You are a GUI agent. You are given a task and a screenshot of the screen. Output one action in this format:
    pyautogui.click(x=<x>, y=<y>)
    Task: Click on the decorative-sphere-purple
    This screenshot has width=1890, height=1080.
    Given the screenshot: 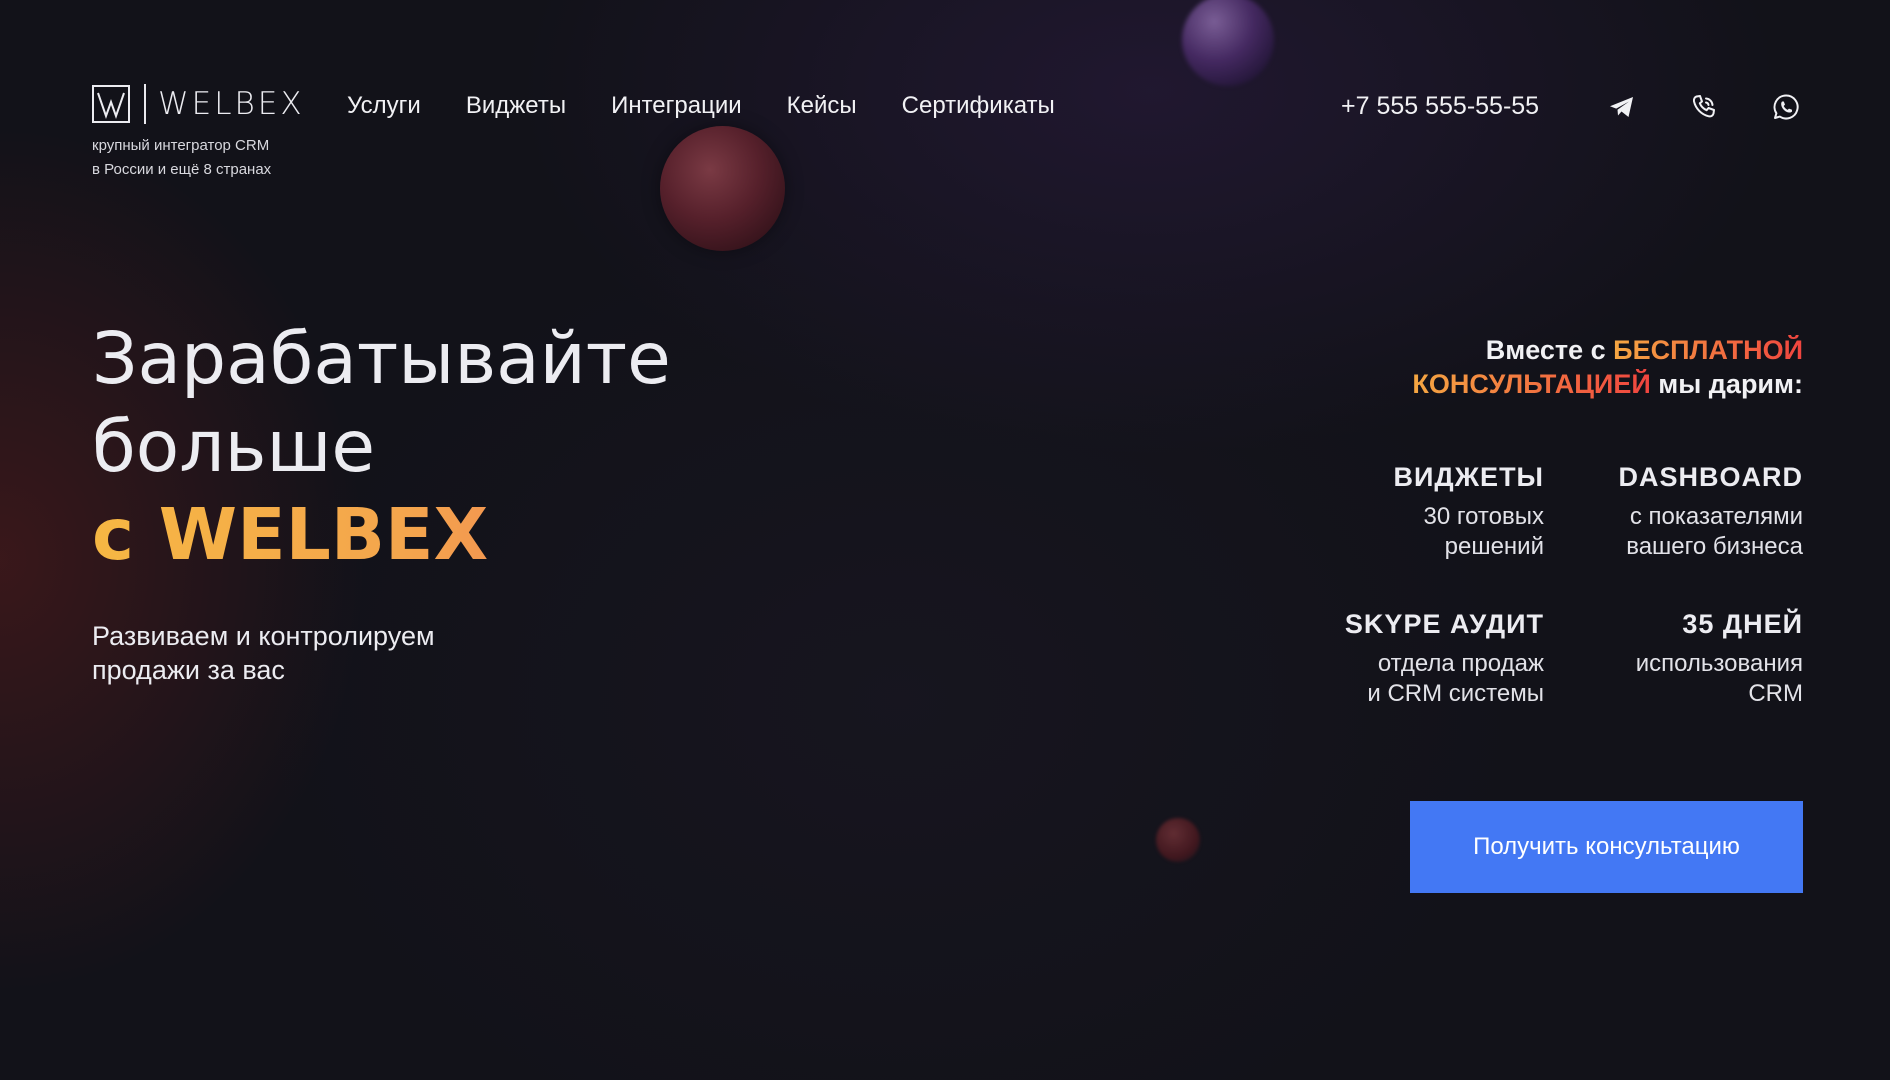 What is the action you would take?
    pyautogui.click(x=1228, y=43)
    